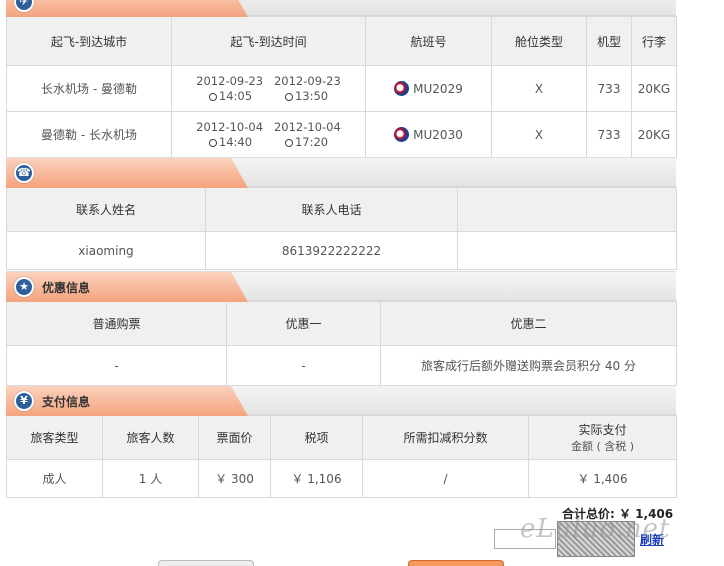  Describe the element at coordinates (311, 141) in the screenshot. I see `arr-time: 17:20` at that location.